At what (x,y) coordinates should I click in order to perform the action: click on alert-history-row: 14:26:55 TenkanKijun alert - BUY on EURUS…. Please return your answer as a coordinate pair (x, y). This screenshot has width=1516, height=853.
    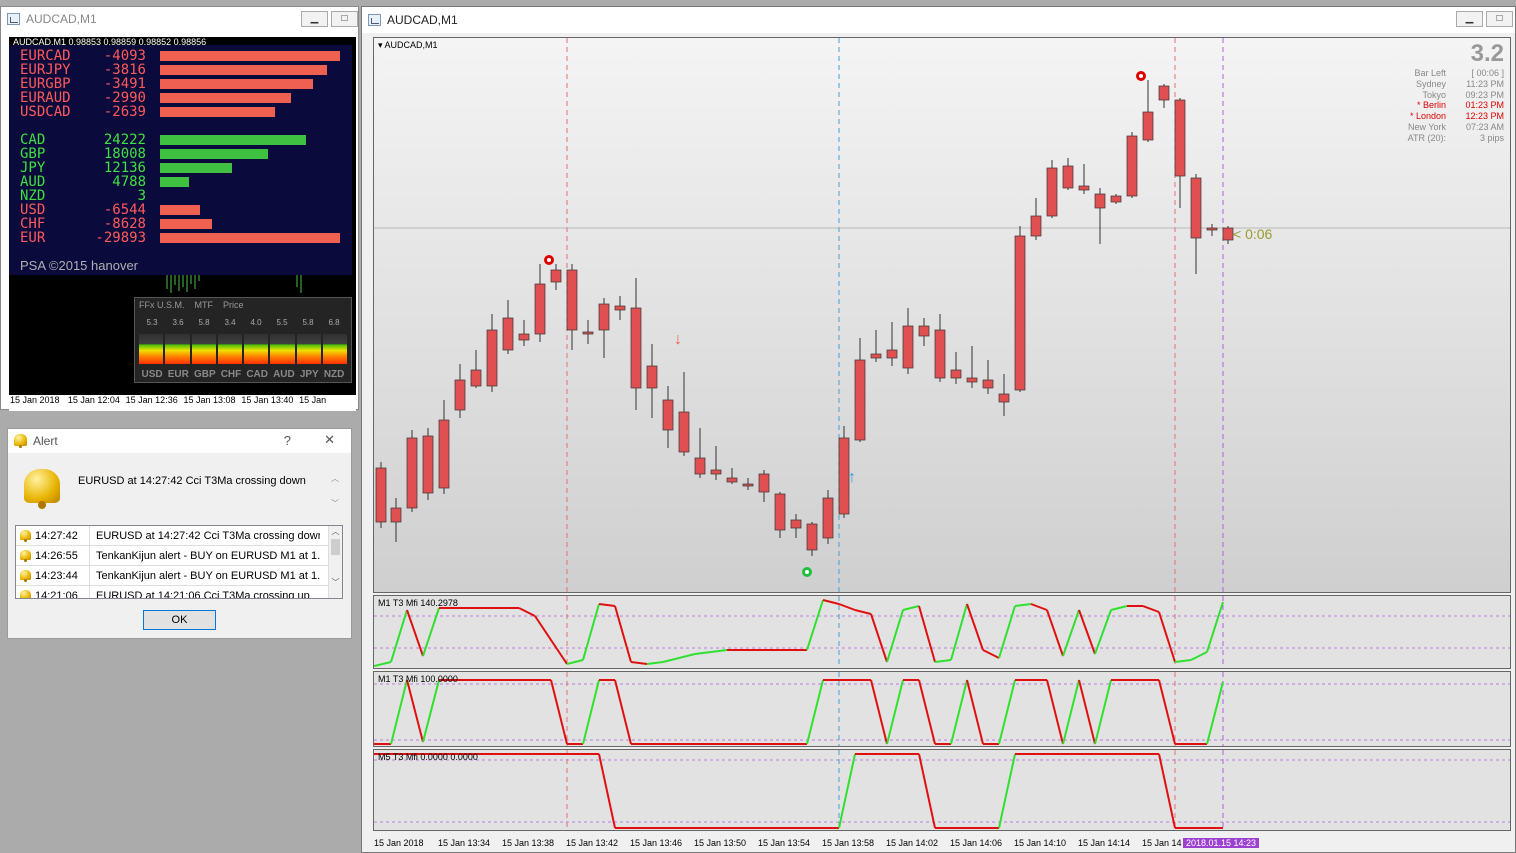
    Looking at the image, I should click on (179, 556).